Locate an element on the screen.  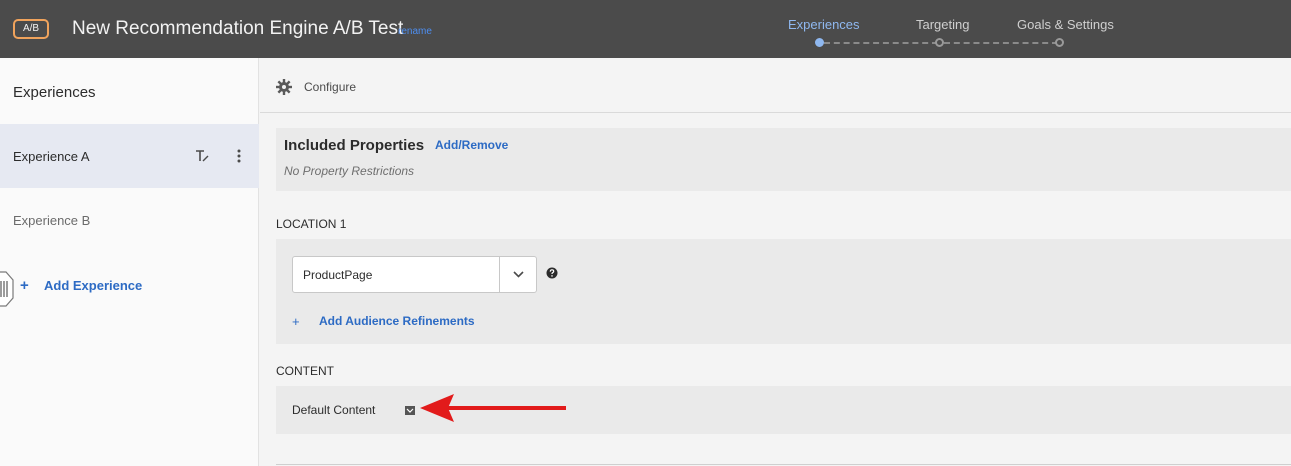
location-select-value: ProductPage is located at coordinates (338, 275).